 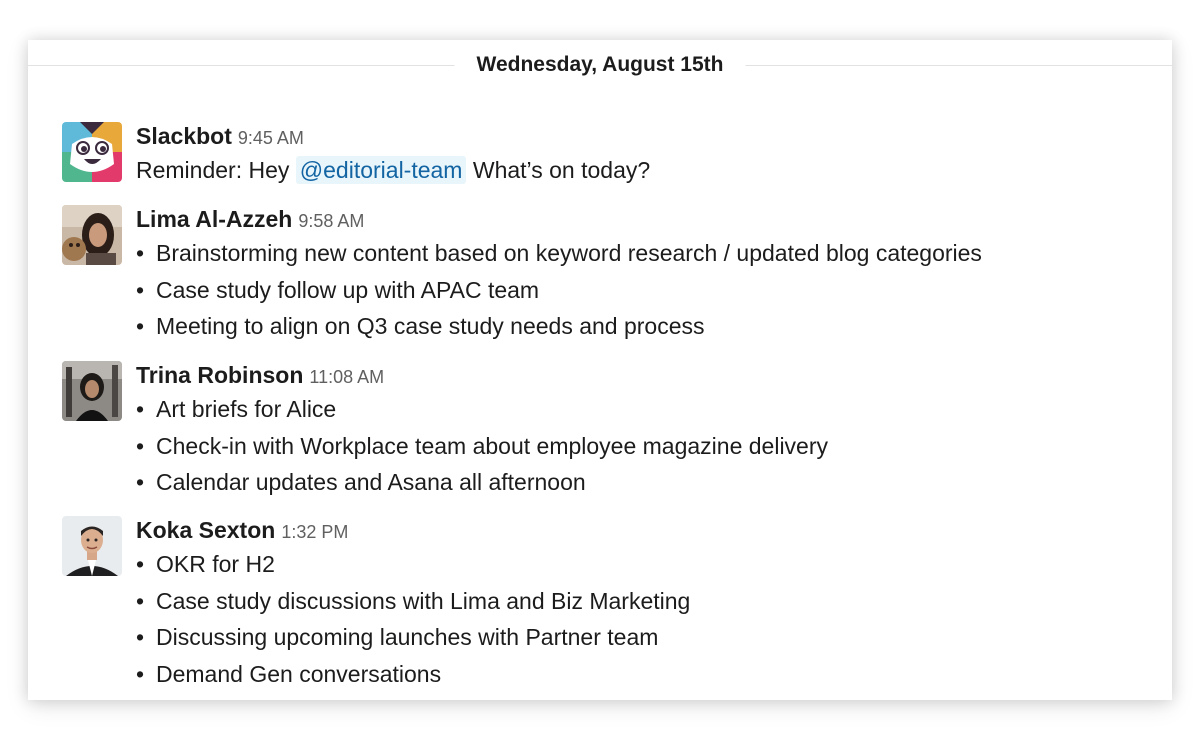 What do you see at coordinates (346, 377) in the screenshot?
I see `message-timestamp: 11:08 AM` at bounding box center [346, 377].